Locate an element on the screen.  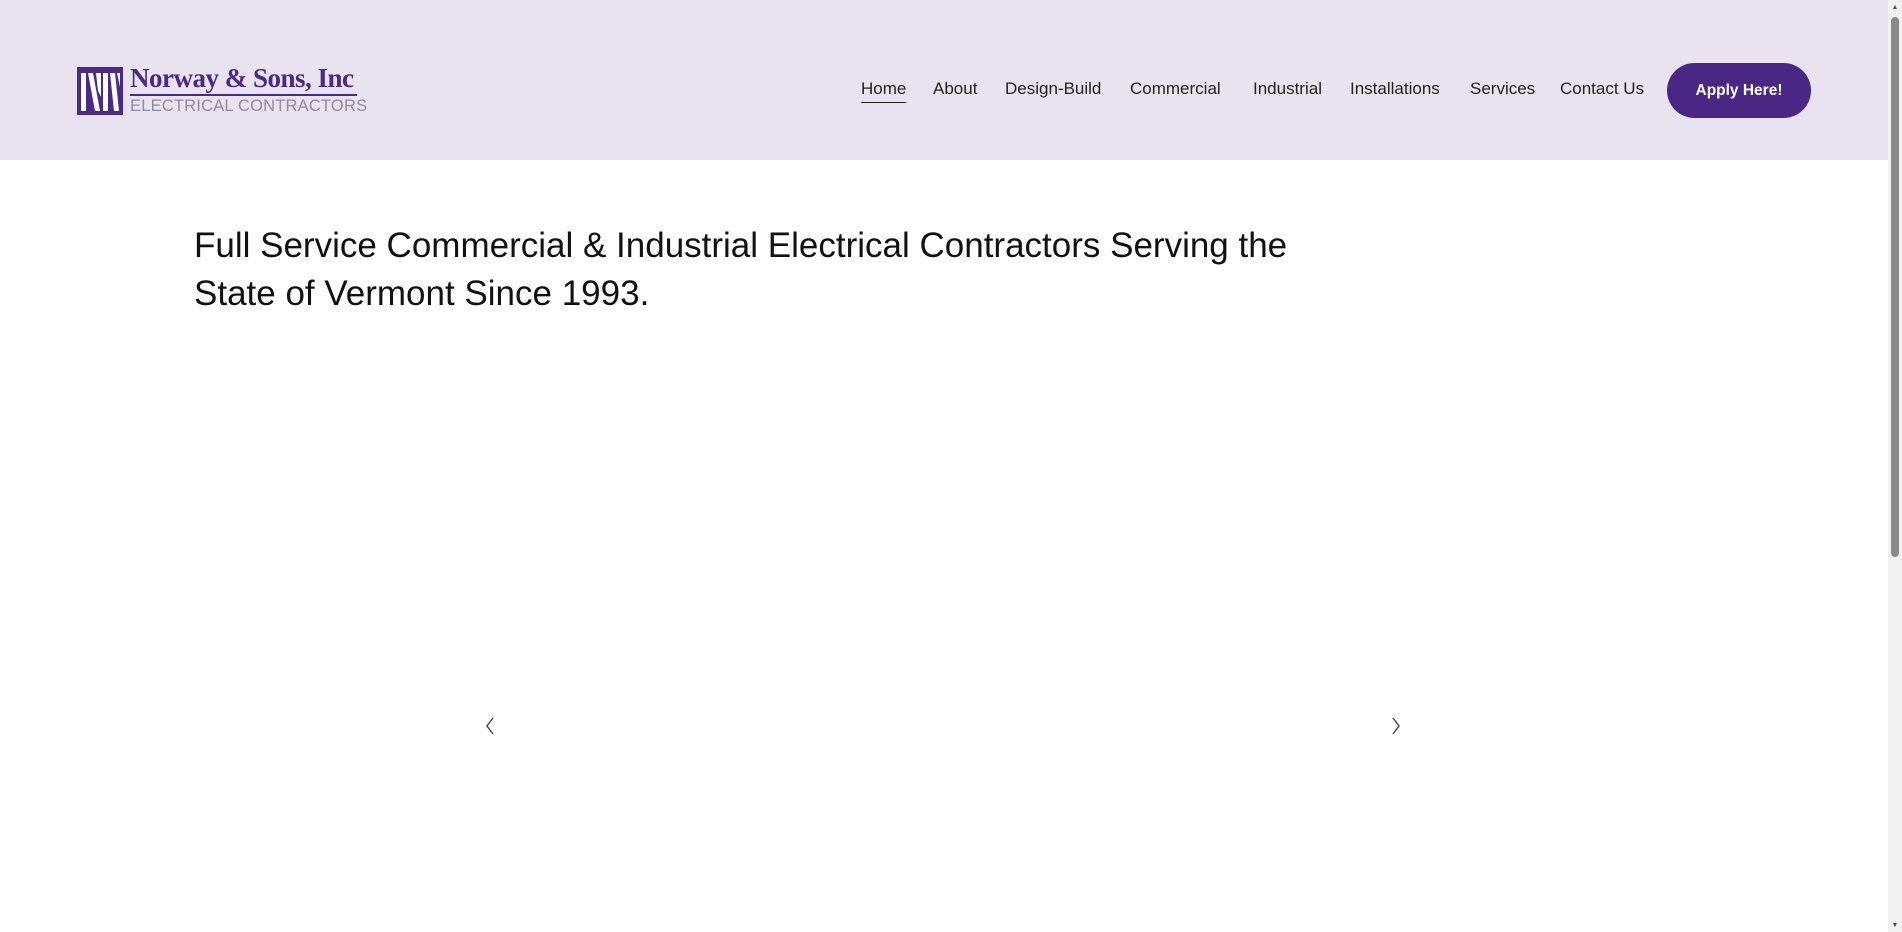
scrollbar-thumb is located at coordinates (1895, 287).